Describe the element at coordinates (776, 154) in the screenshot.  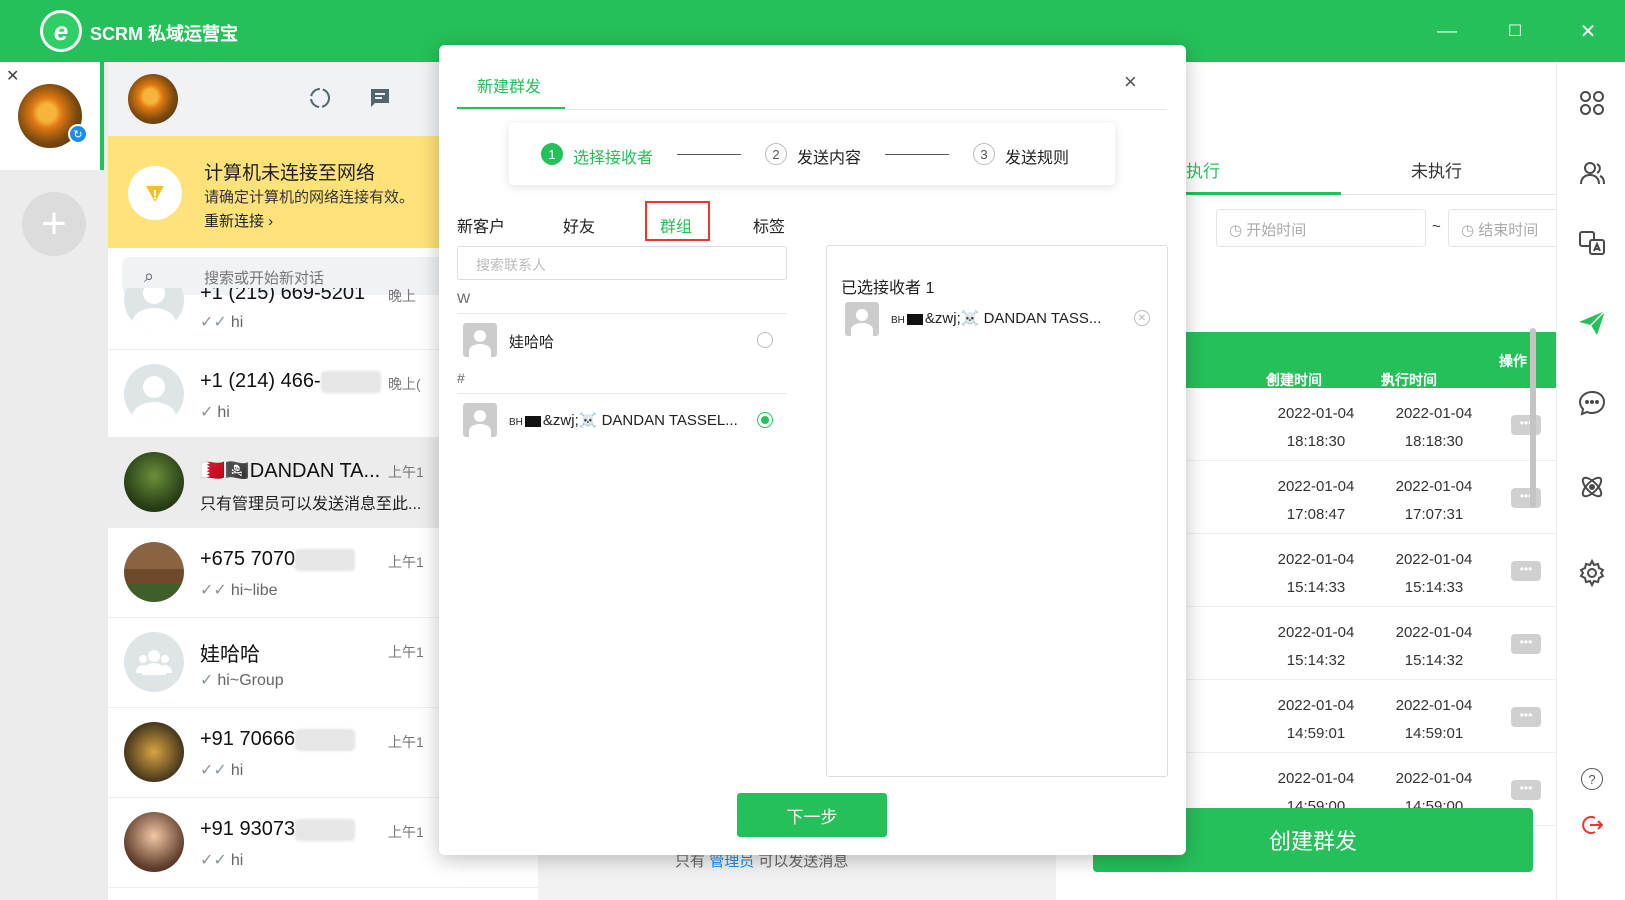
I see `step-2-number: 2` at that location.